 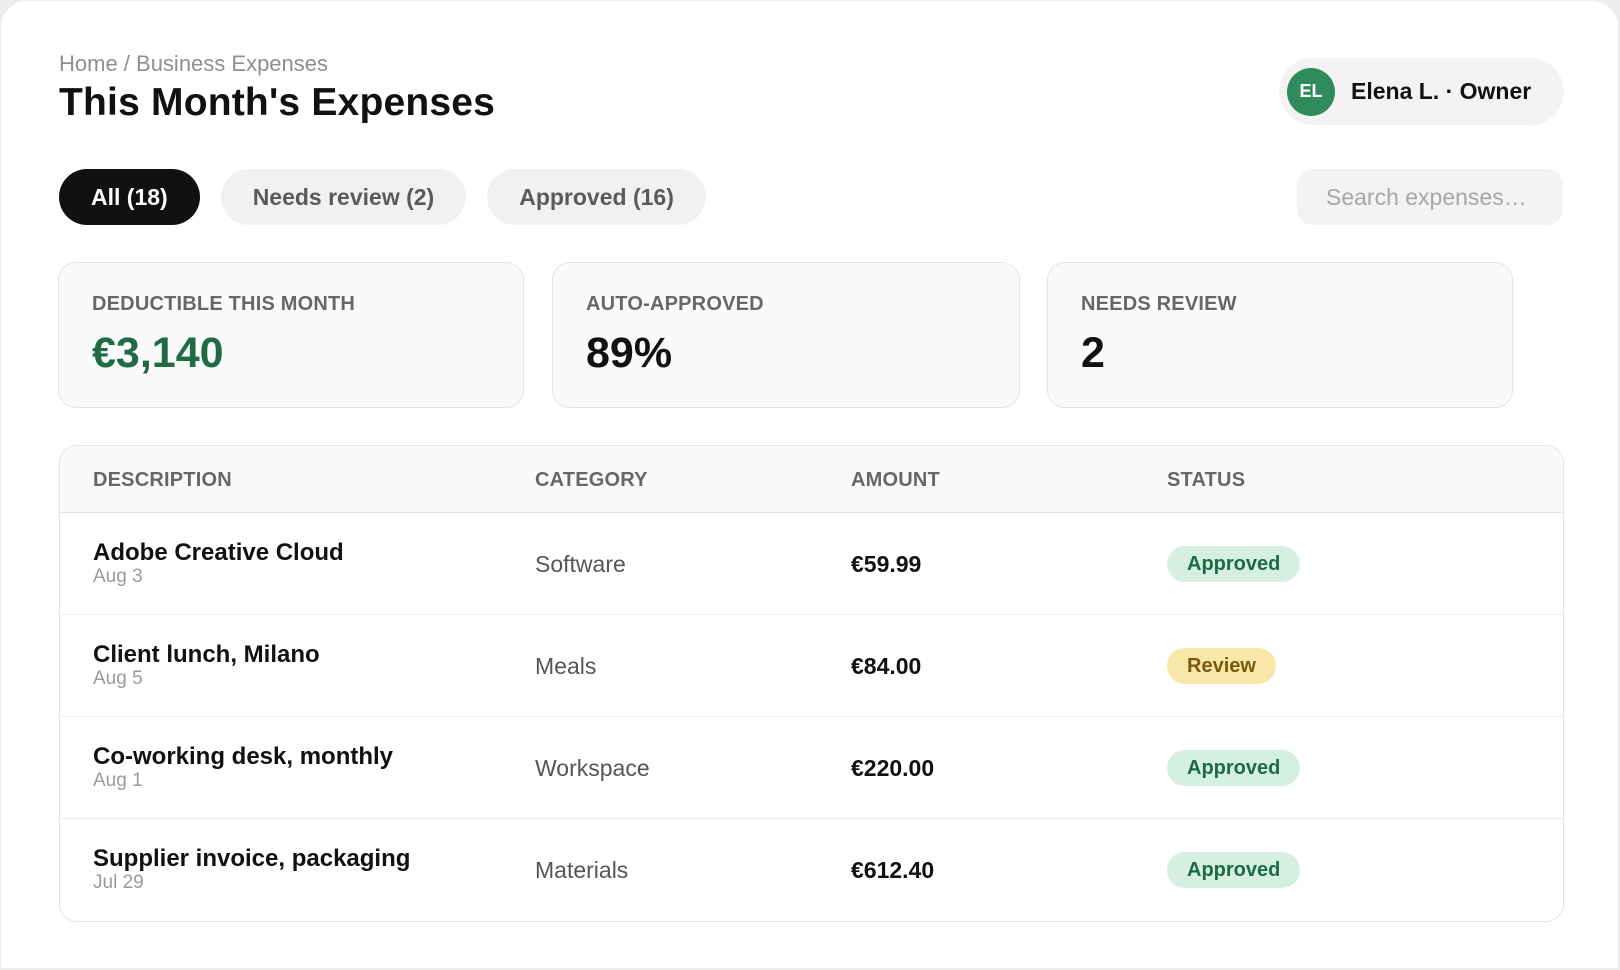 I want to click on tab-approved: Approved (16), so click(x=596, y=197).